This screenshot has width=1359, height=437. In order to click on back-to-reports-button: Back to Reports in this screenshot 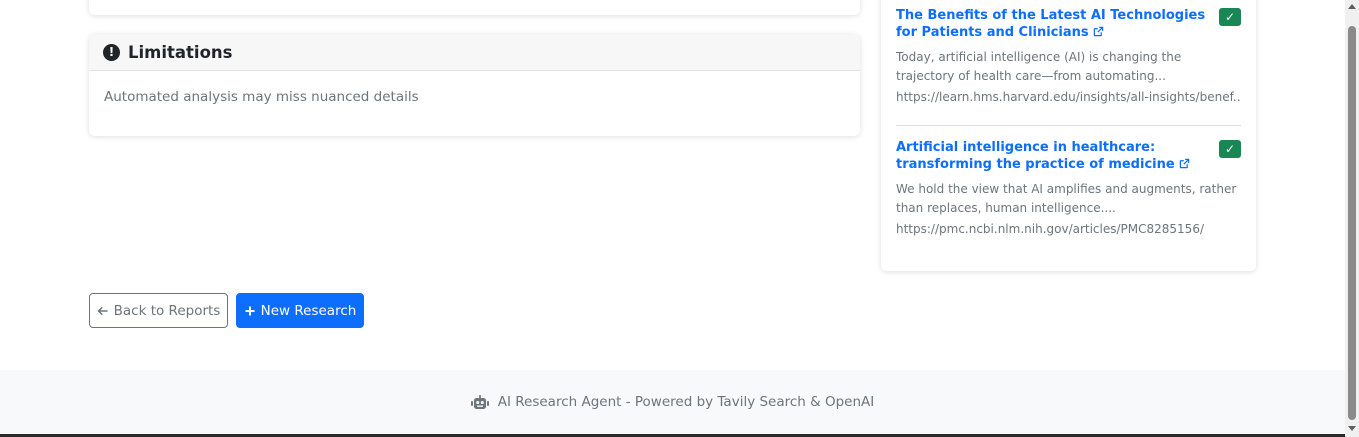, I will do `click(158, 310)`.